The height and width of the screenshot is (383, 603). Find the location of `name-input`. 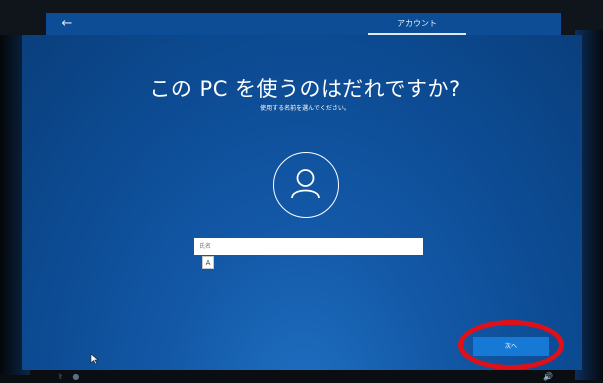

name-input is located at coordinates (308, 246).